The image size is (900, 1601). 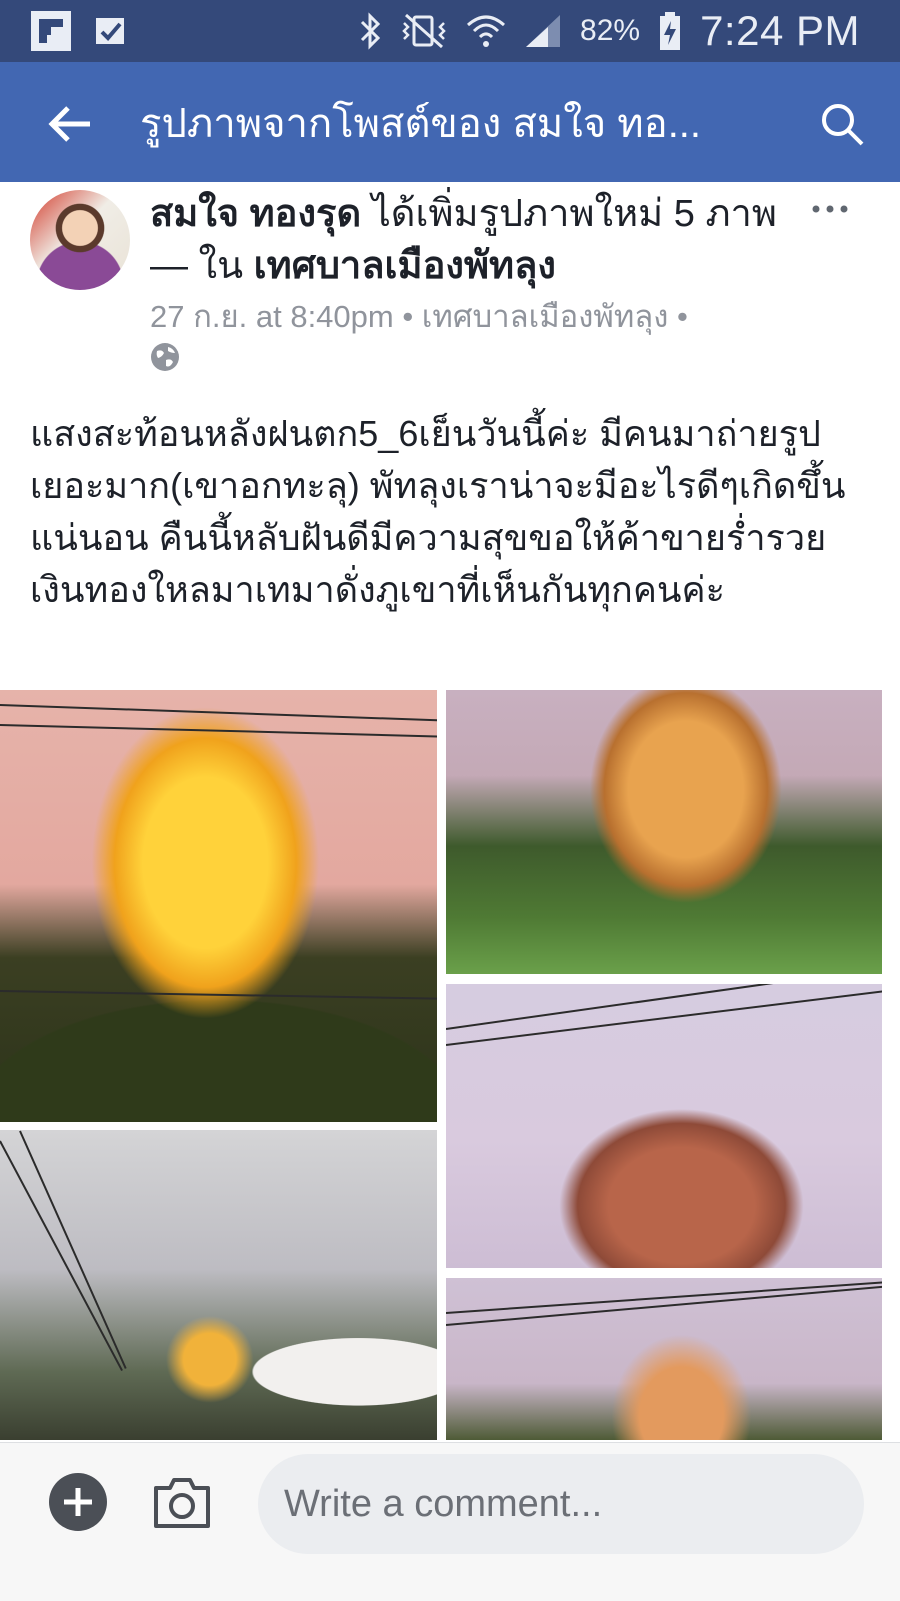 What do you see at coordinates (780, 30) in the screenshot?
I see `clock: 7:24 PM` at bounding box center [780, 30].